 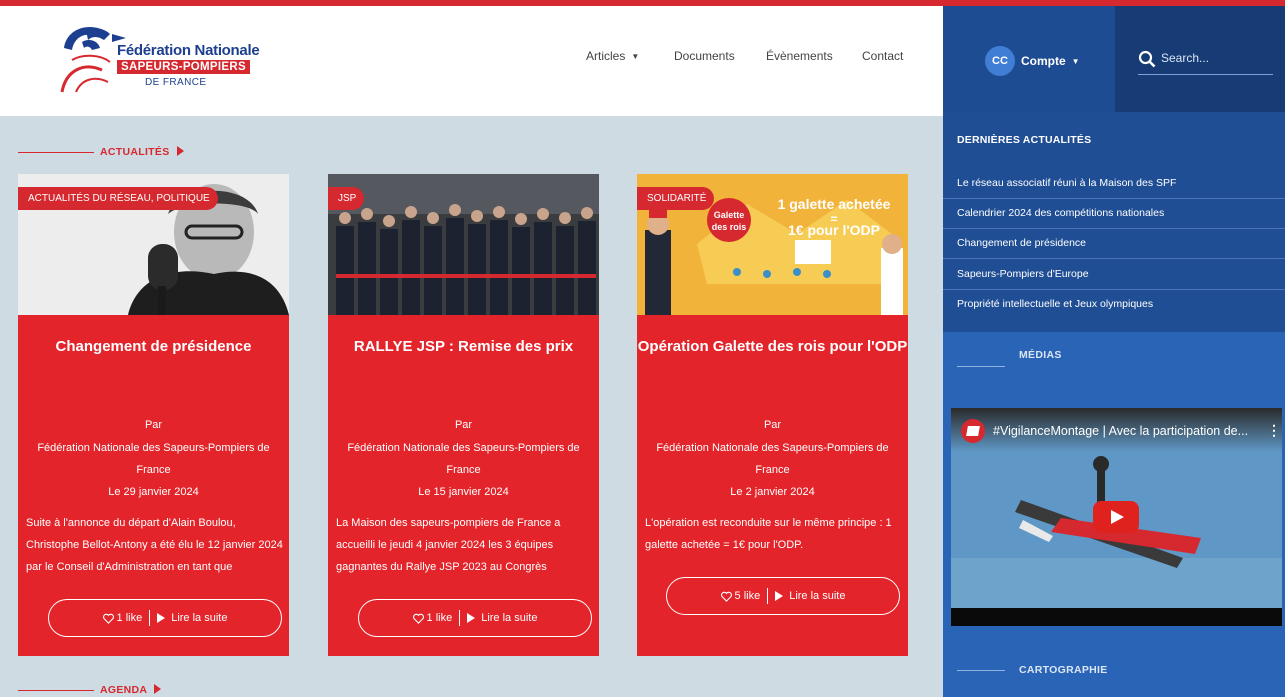 I want to click on nav-evenements: Évènements, so click(x=799, y=56).